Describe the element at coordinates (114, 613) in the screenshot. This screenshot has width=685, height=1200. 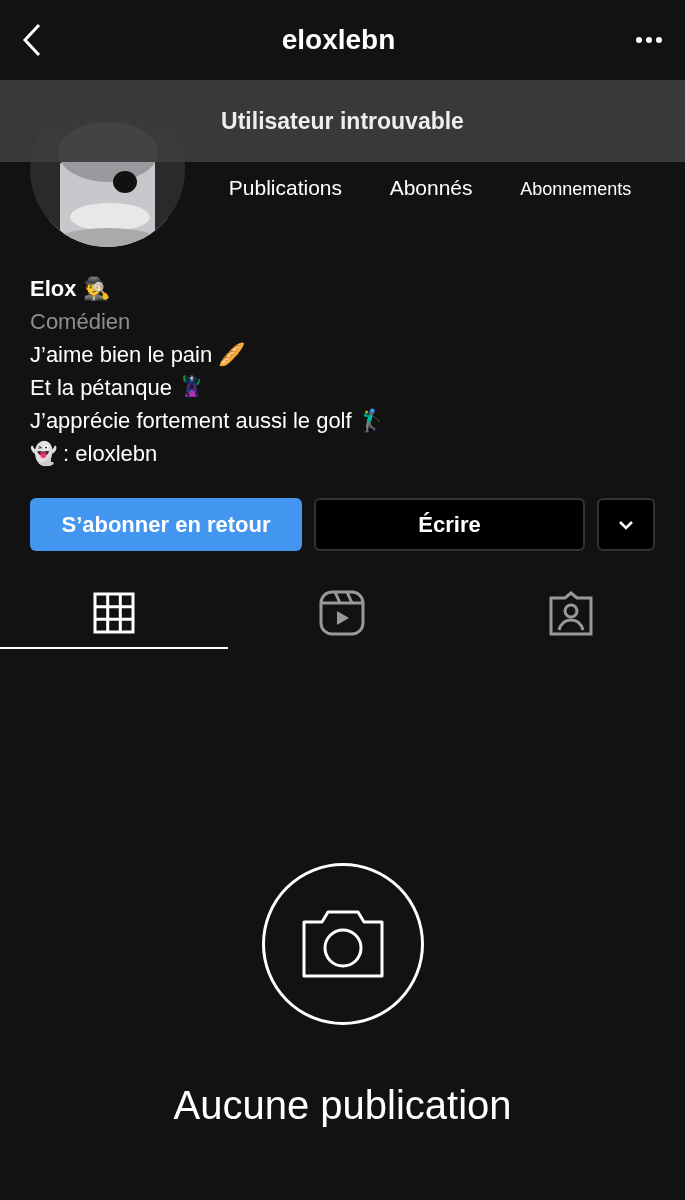
I see `grid-icon` at that location.